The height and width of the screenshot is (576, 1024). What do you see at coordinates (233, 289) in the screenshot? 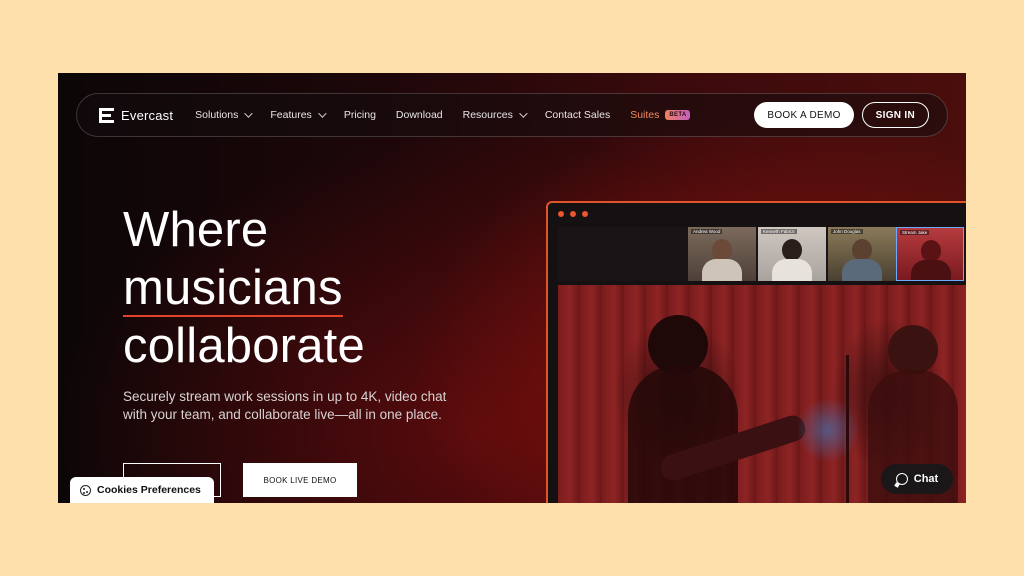
I see `hero-title-line-2: musicians` at bounding box center [233, 289].